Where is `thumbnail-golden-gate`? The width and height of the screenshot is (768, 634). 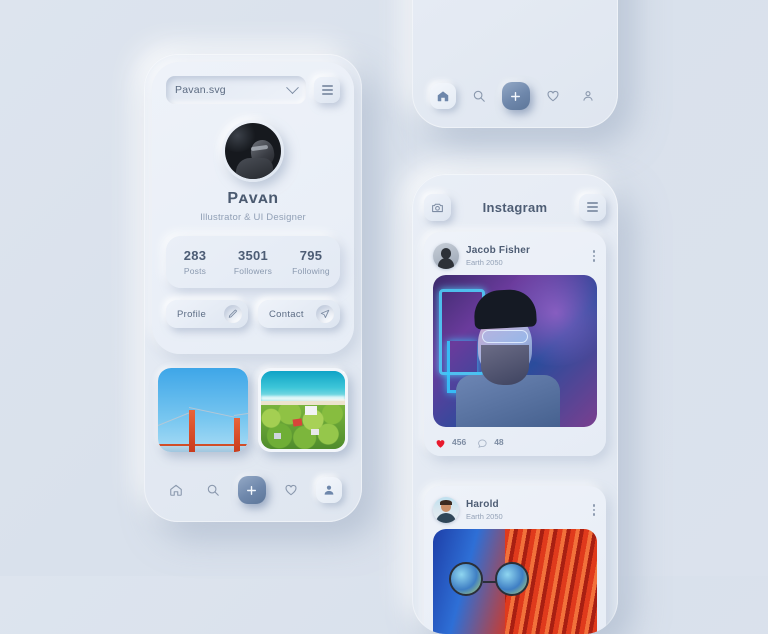 thumbnail-golden-gate is located at coordinates (203, 410).